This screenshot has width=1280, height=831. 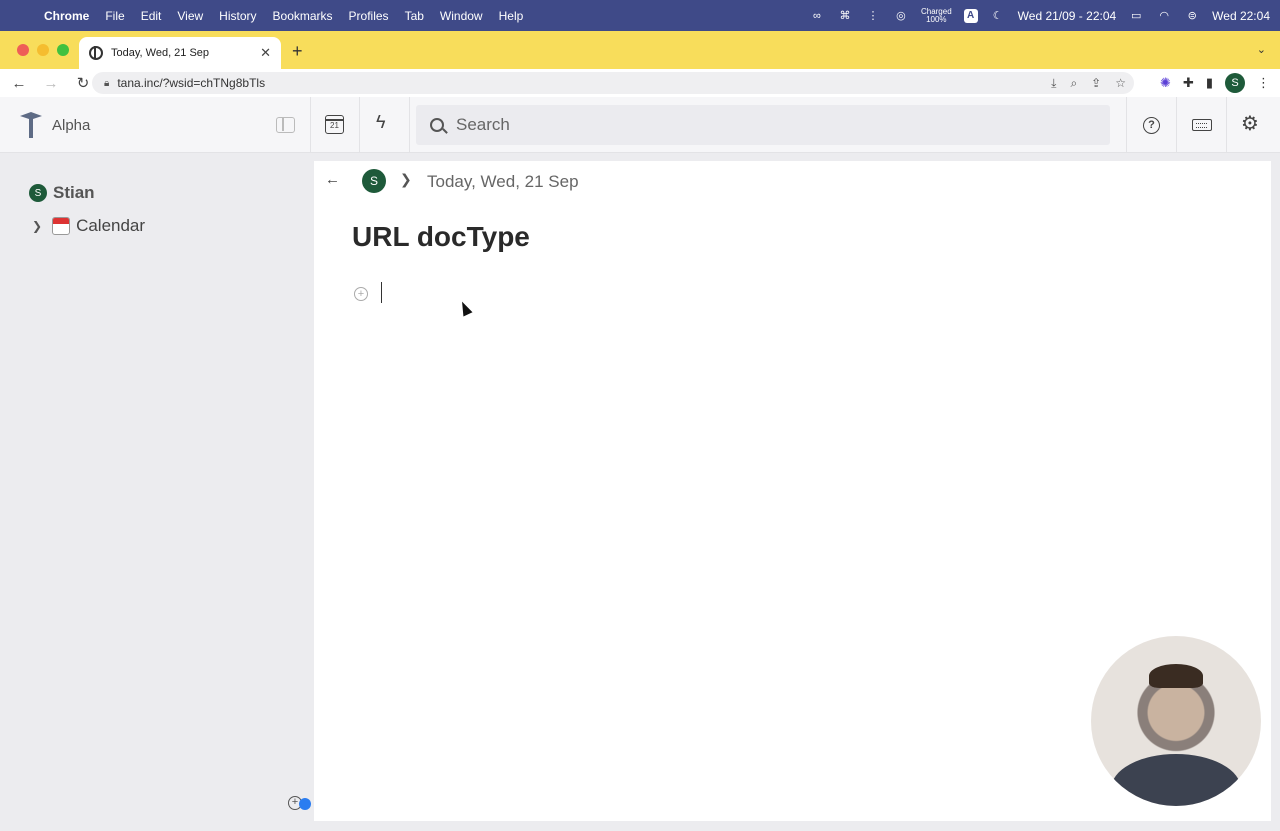 What do you see at coordinates (613, 83) in the screenshot?
I see `address-bar: 🔒︎ tana.inc/?wsid=chTNg8bTls ⤓ ⌕ ⇪ ☆` at bounding box center [613, 83].